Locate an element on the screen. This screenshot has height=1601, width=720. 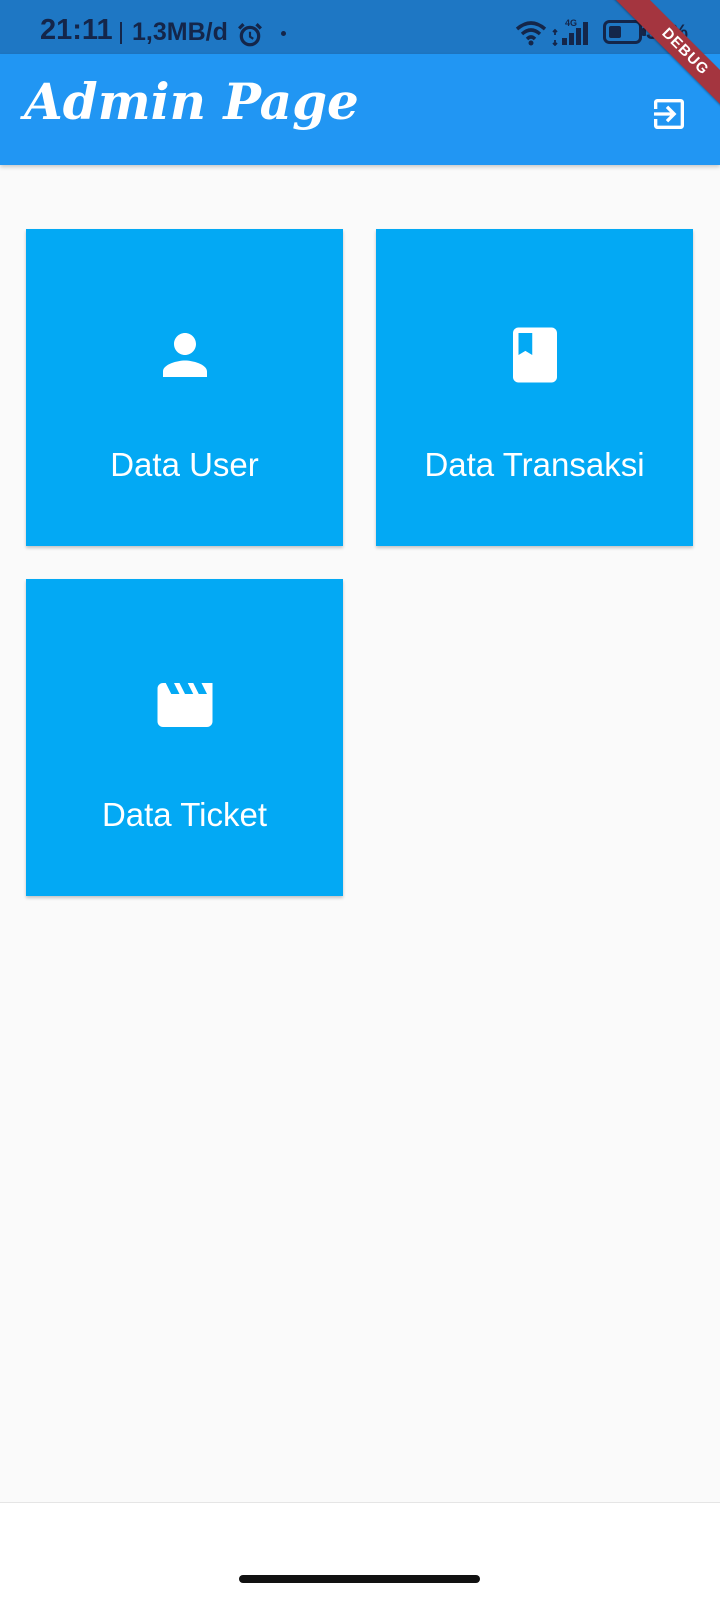
network-speed: 1,3MB/d is located at coordinates (180, 32).